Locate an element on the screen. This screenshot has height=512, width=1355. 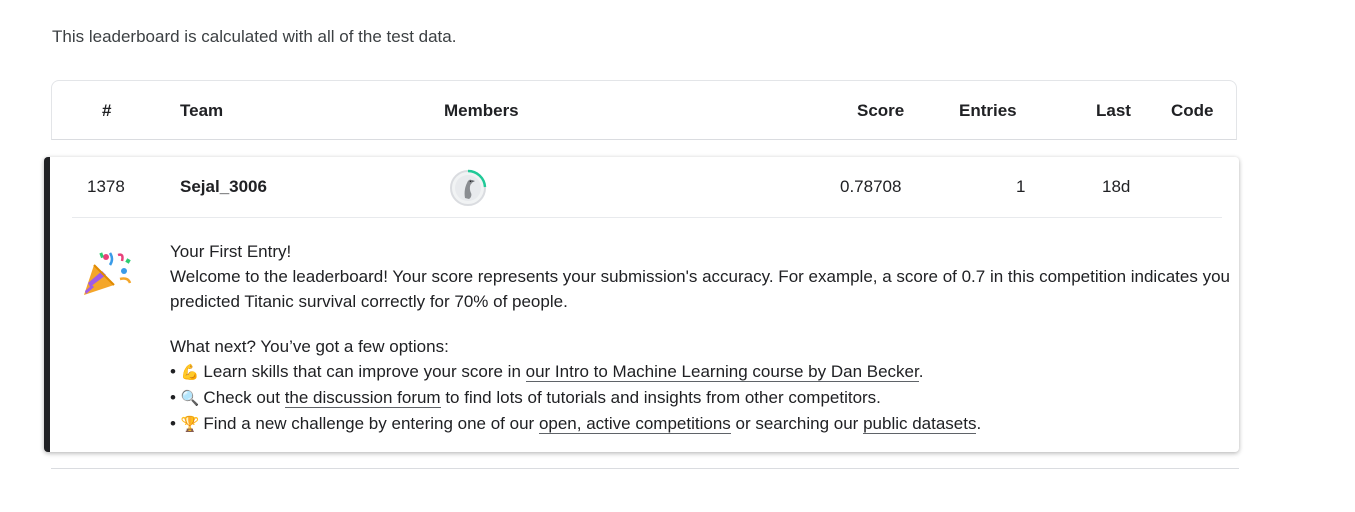
message-next-heading: What next? You’ve got a few options: is located at coordinates (309, 346).